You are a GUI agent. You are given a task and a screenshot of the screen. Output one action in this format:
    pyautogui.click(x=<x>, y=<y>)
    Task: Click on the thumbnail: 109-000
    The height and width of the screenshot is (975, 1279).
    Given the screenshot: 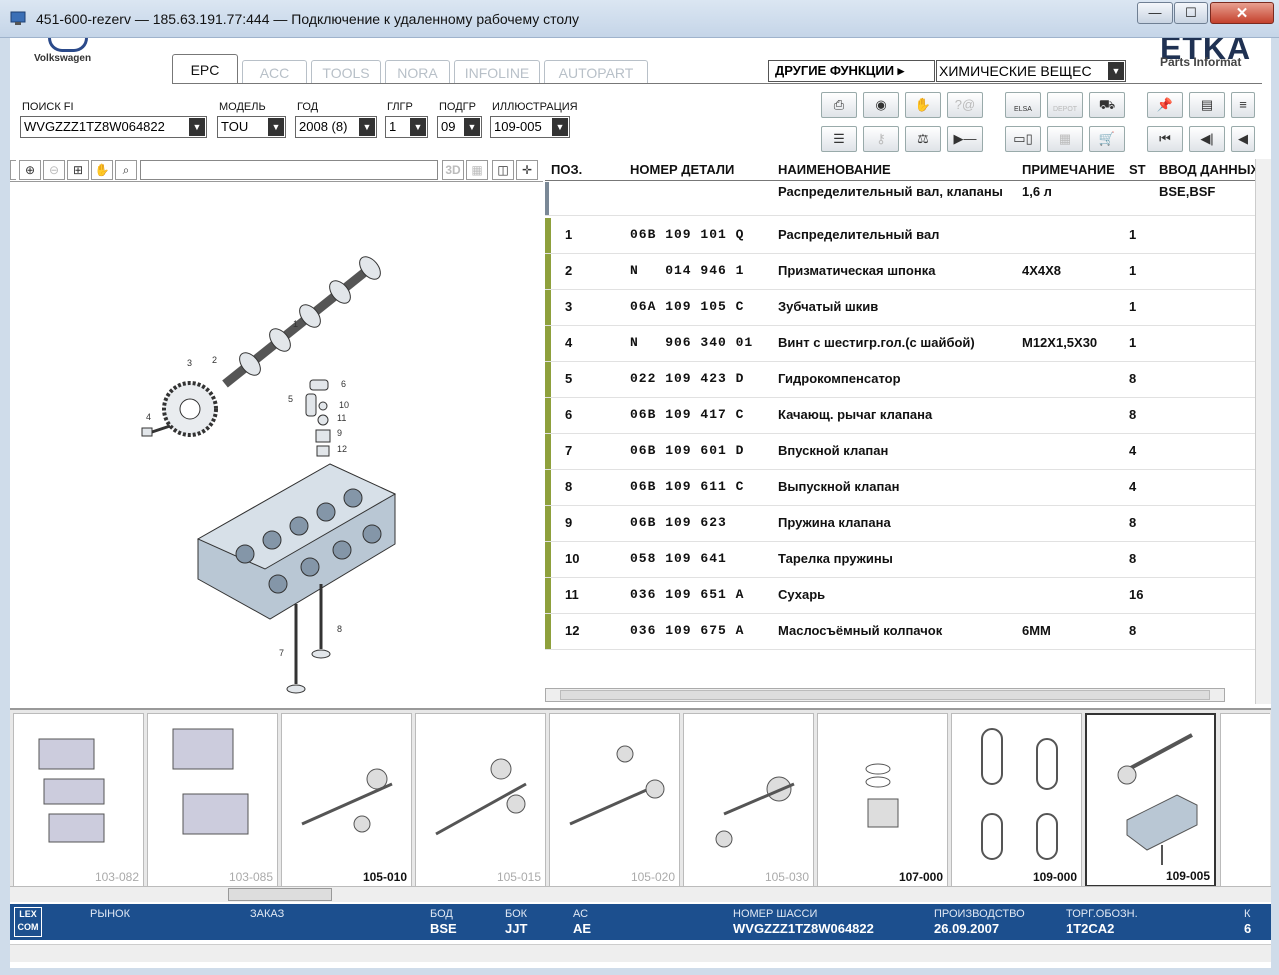 What is the action you would take?
    pyautogui.click(x=1016, y=800)
    